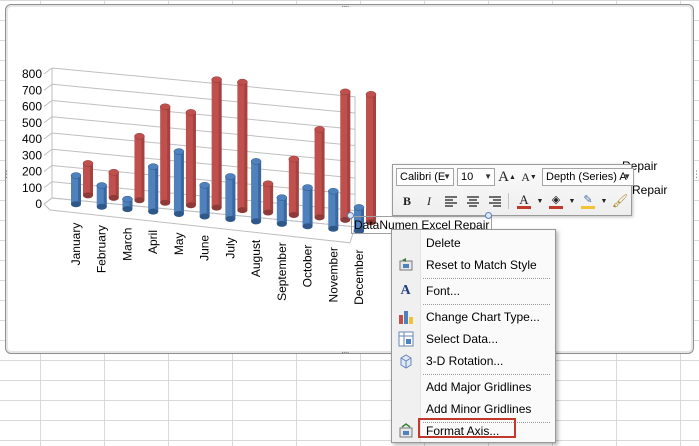  I want to click on bar-series2-3-top, so click(139, 136).